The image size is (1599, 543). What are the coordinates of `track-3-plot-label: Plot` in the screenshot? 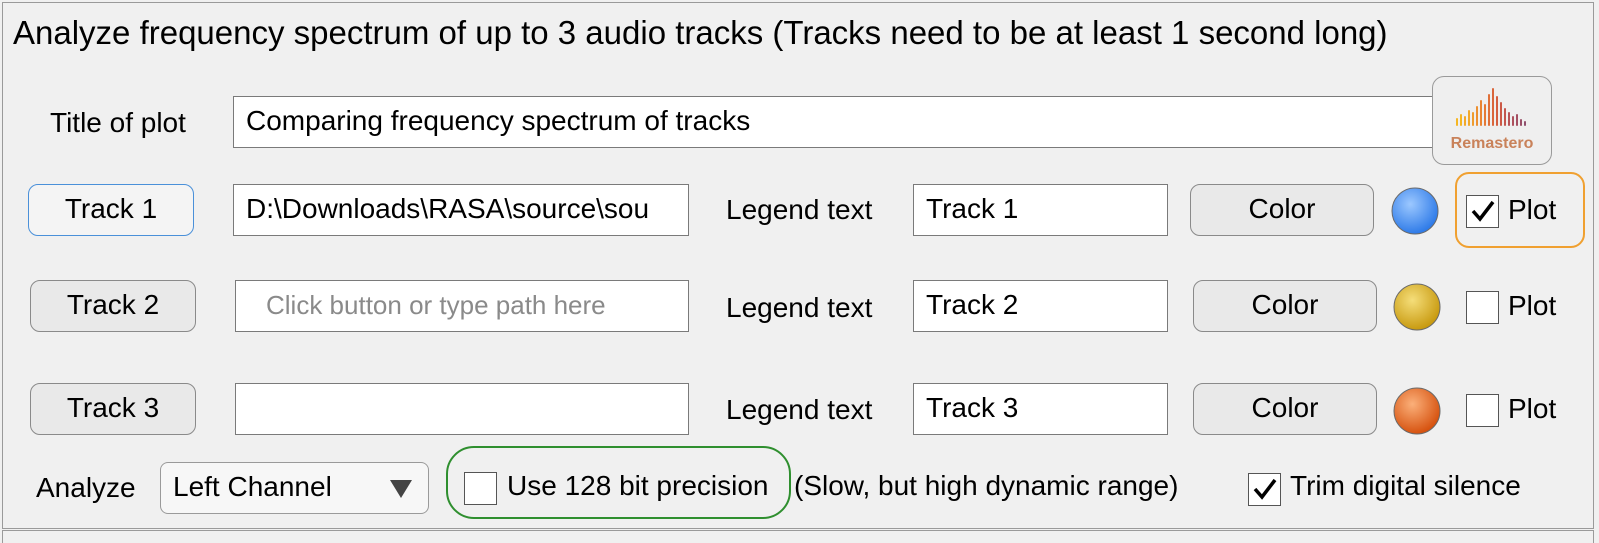 It's located at (1532, 408).